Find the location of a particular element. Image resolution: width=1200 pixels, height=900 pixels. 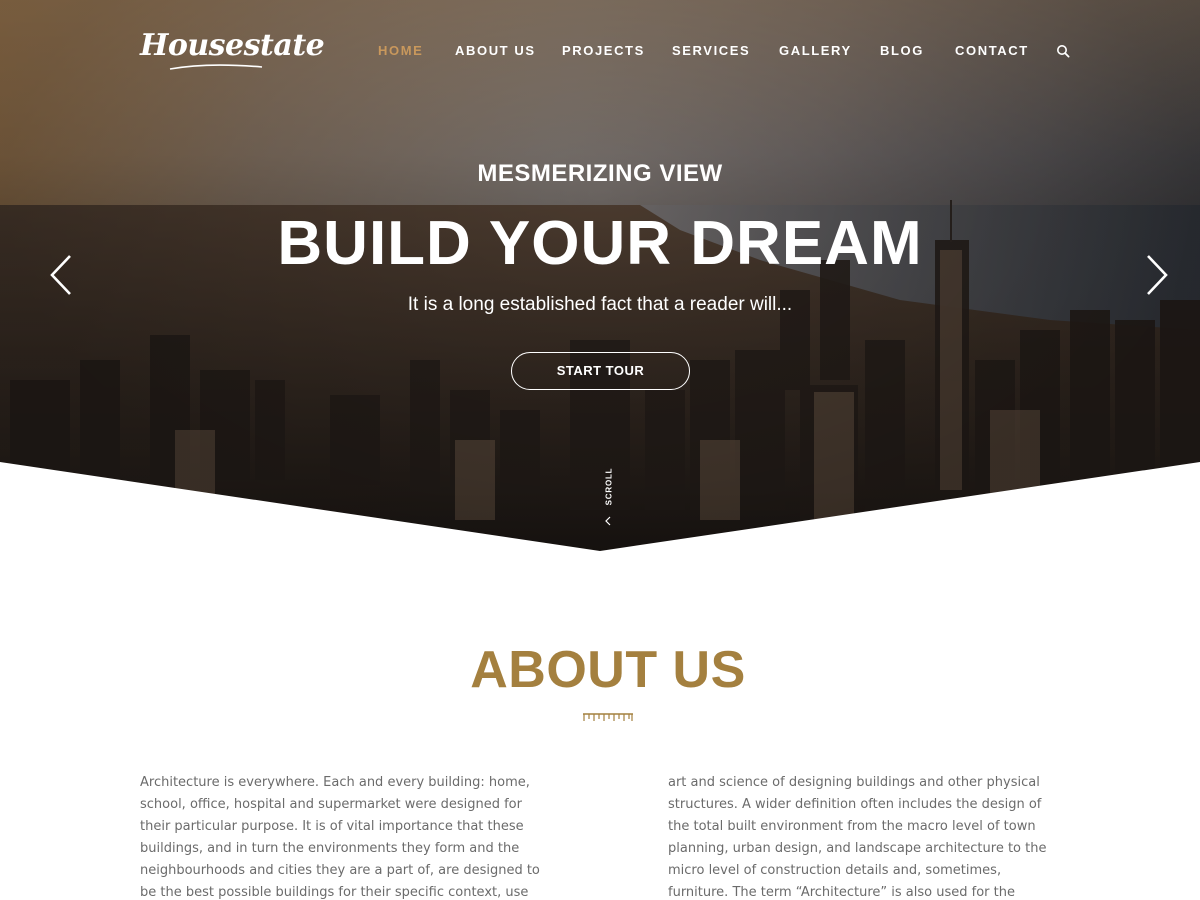

nav-item-contact: CONTACT is located at coordinates (992, 50).